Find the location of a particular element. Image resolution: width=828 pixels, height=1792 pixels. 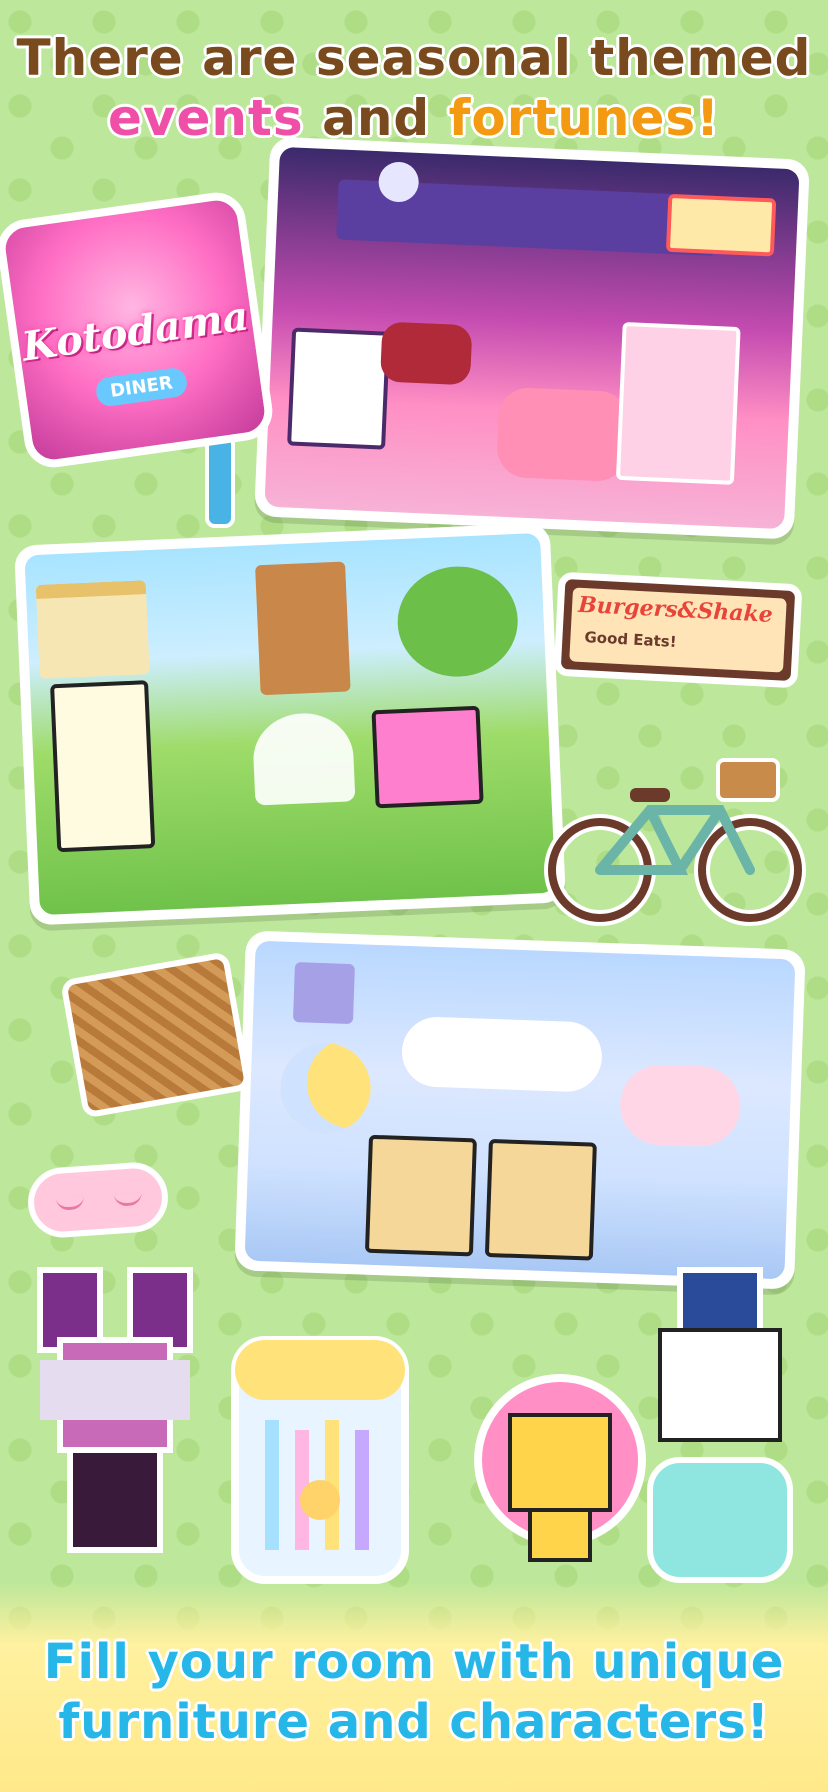

ghost-character is located at coordinates (339, 388).